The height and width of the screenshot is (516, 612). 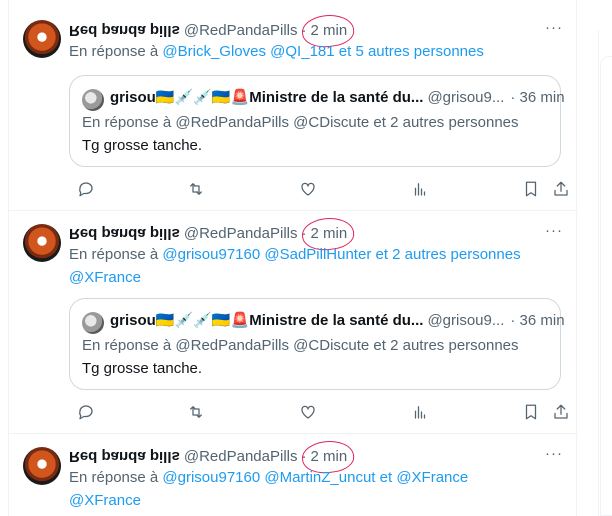 I want to click on reply-mentions: @Brick_Gloves @QI_181, so click(x=248, y=51).